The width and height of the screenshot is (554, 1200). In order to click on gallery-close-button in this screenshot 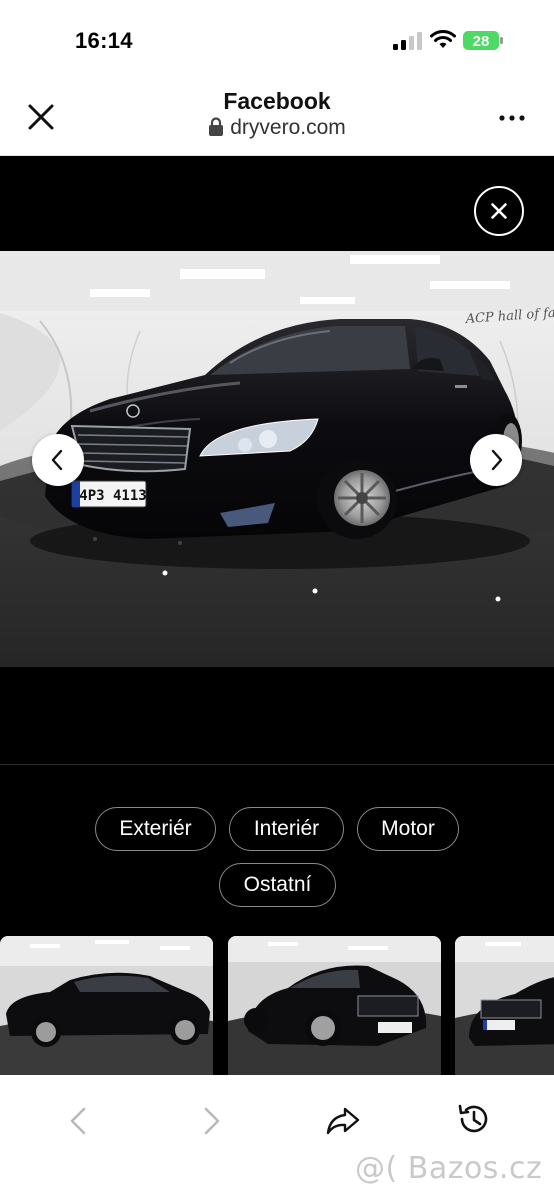, I will do `click(499, 211)`.